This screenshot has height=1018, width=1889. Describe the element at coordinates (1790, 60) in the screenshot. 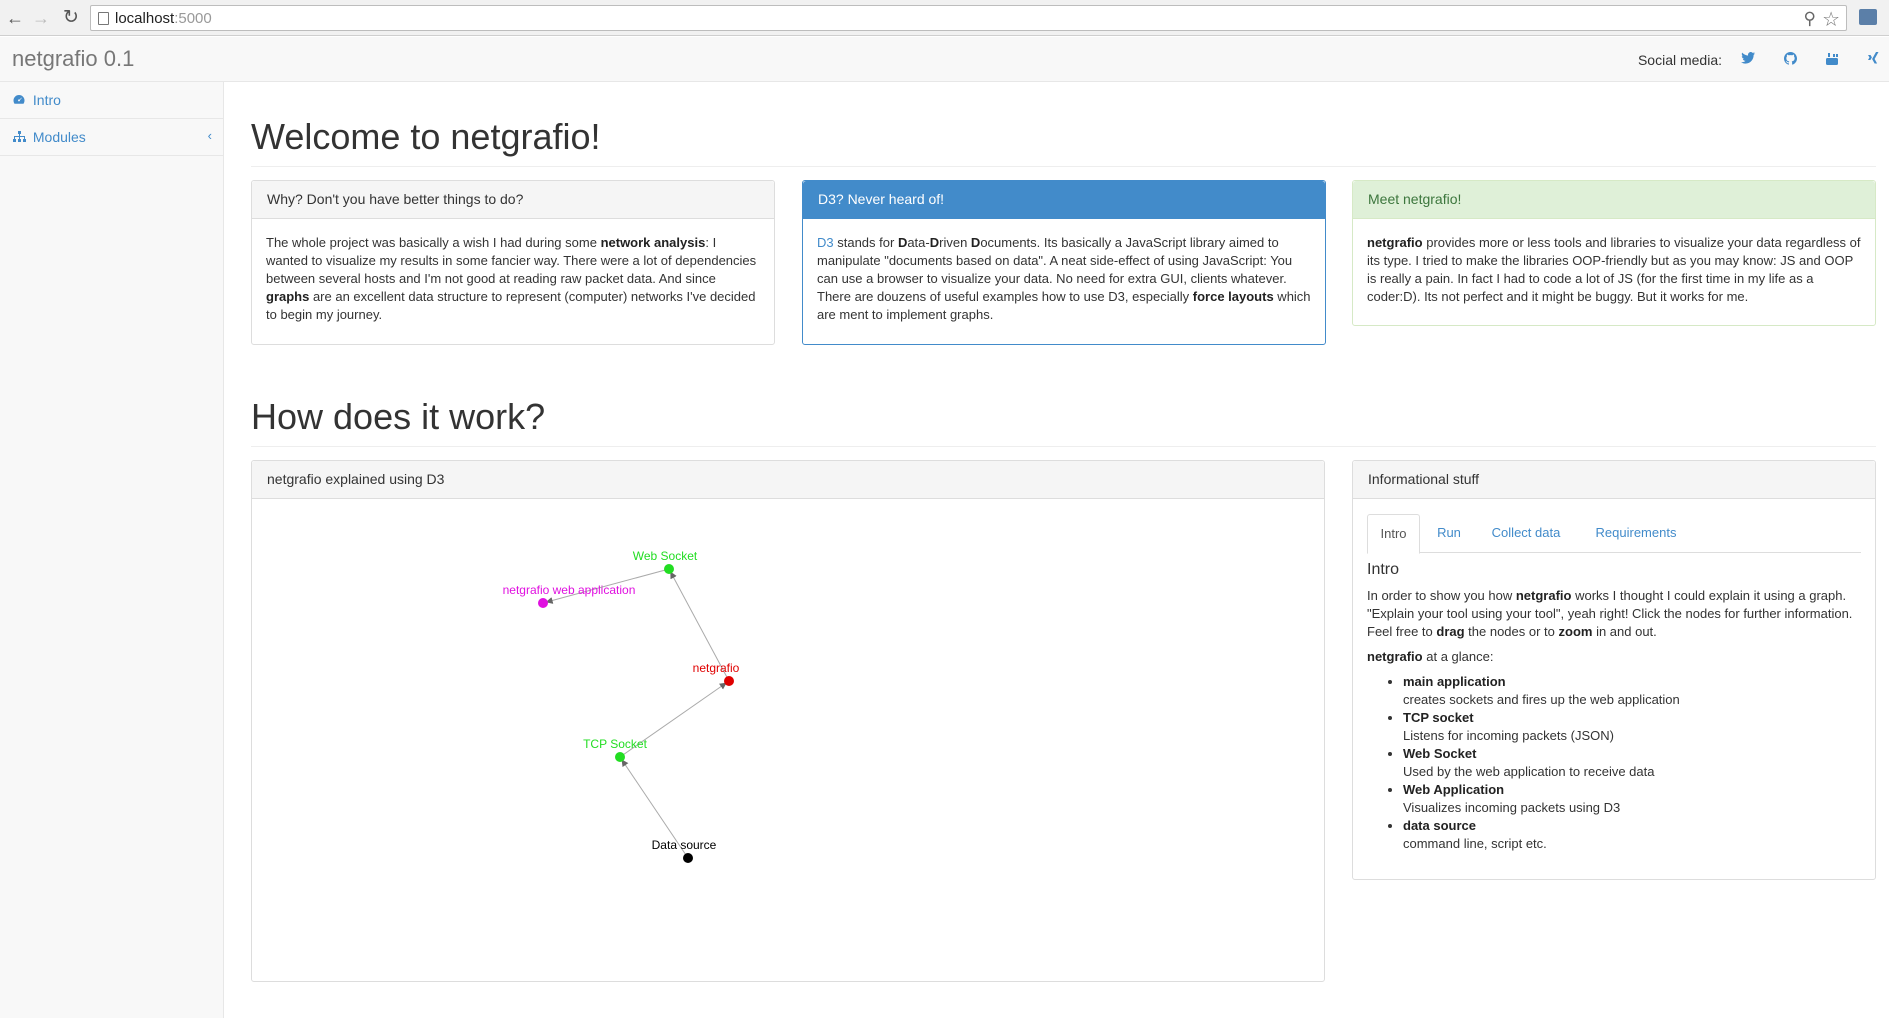

I see `github-icon` at that location.